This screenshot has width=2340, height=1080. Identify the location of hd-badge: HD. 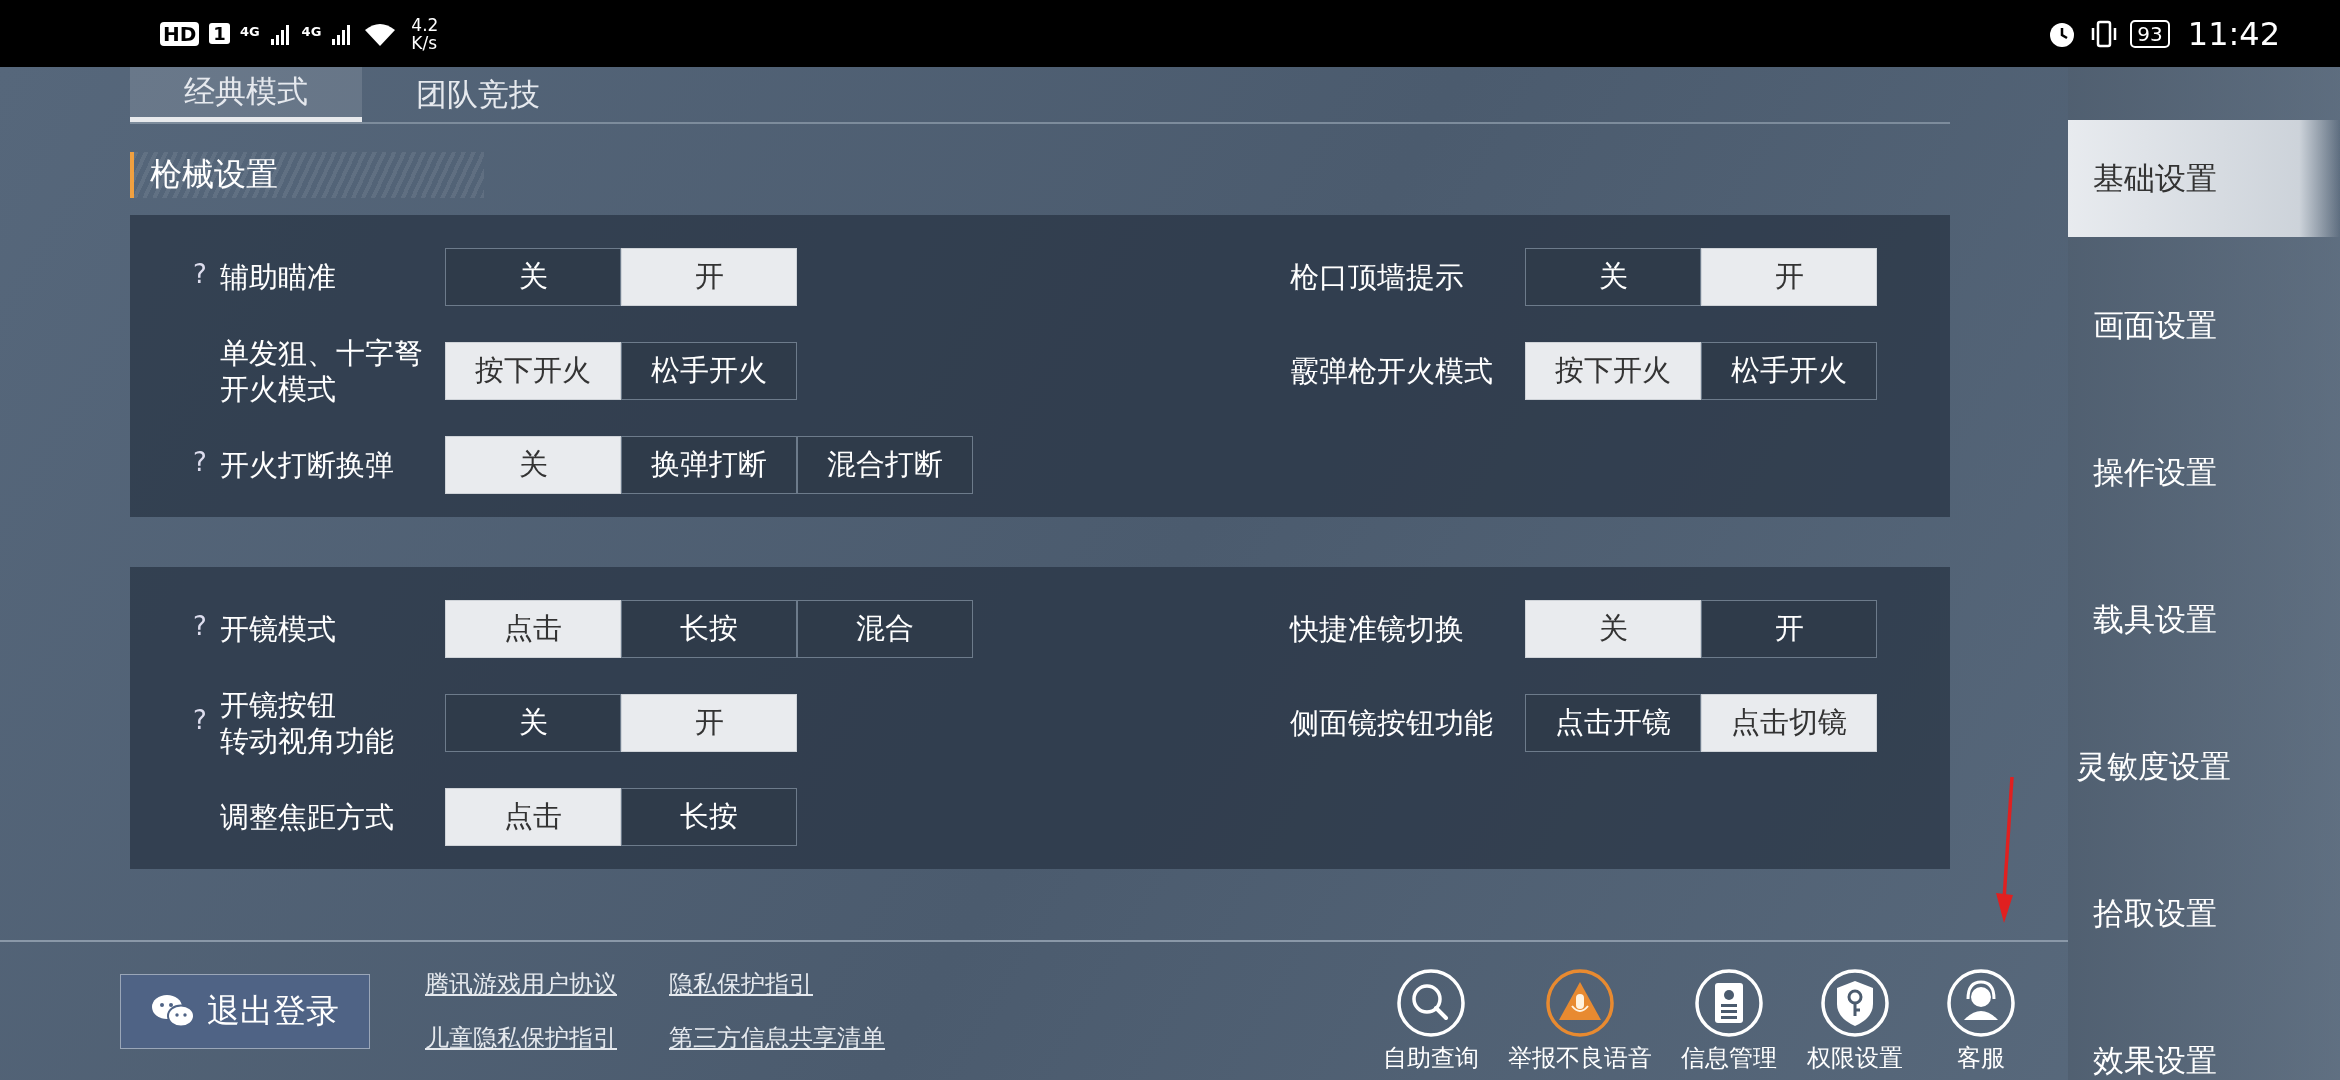
(180, 33).